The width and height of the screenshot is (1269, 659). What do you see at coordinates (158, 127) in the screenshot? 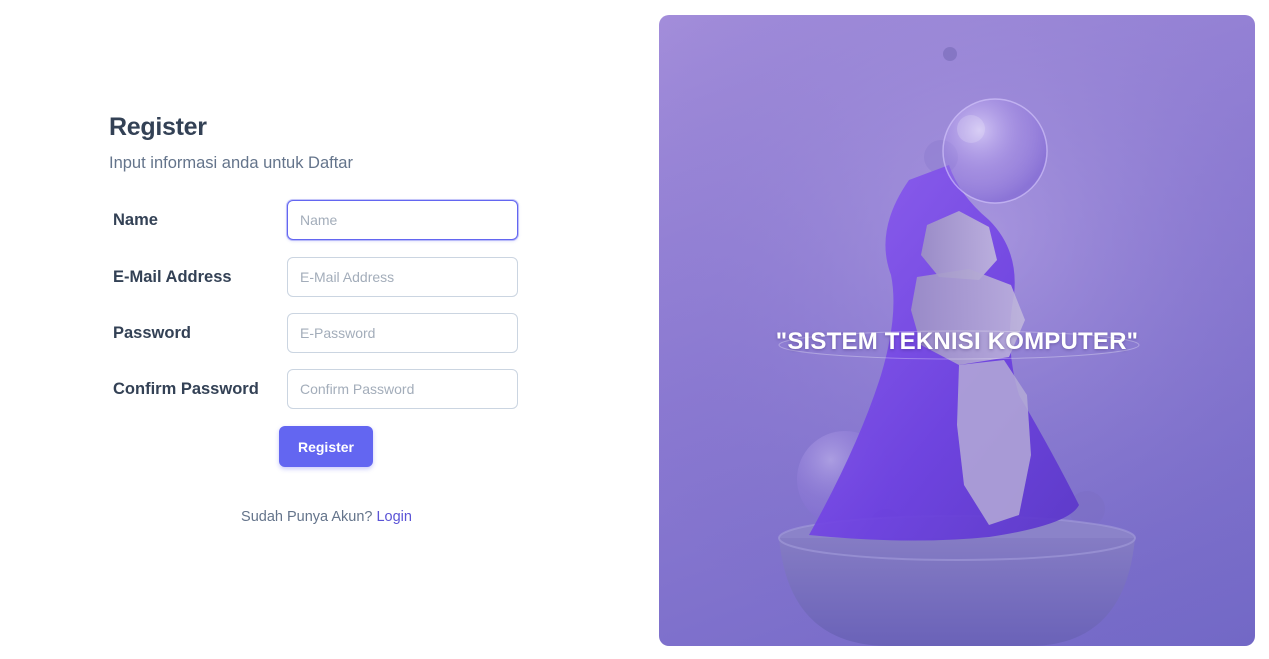
I see `page-title: Register` at bounding box center [158, 127].